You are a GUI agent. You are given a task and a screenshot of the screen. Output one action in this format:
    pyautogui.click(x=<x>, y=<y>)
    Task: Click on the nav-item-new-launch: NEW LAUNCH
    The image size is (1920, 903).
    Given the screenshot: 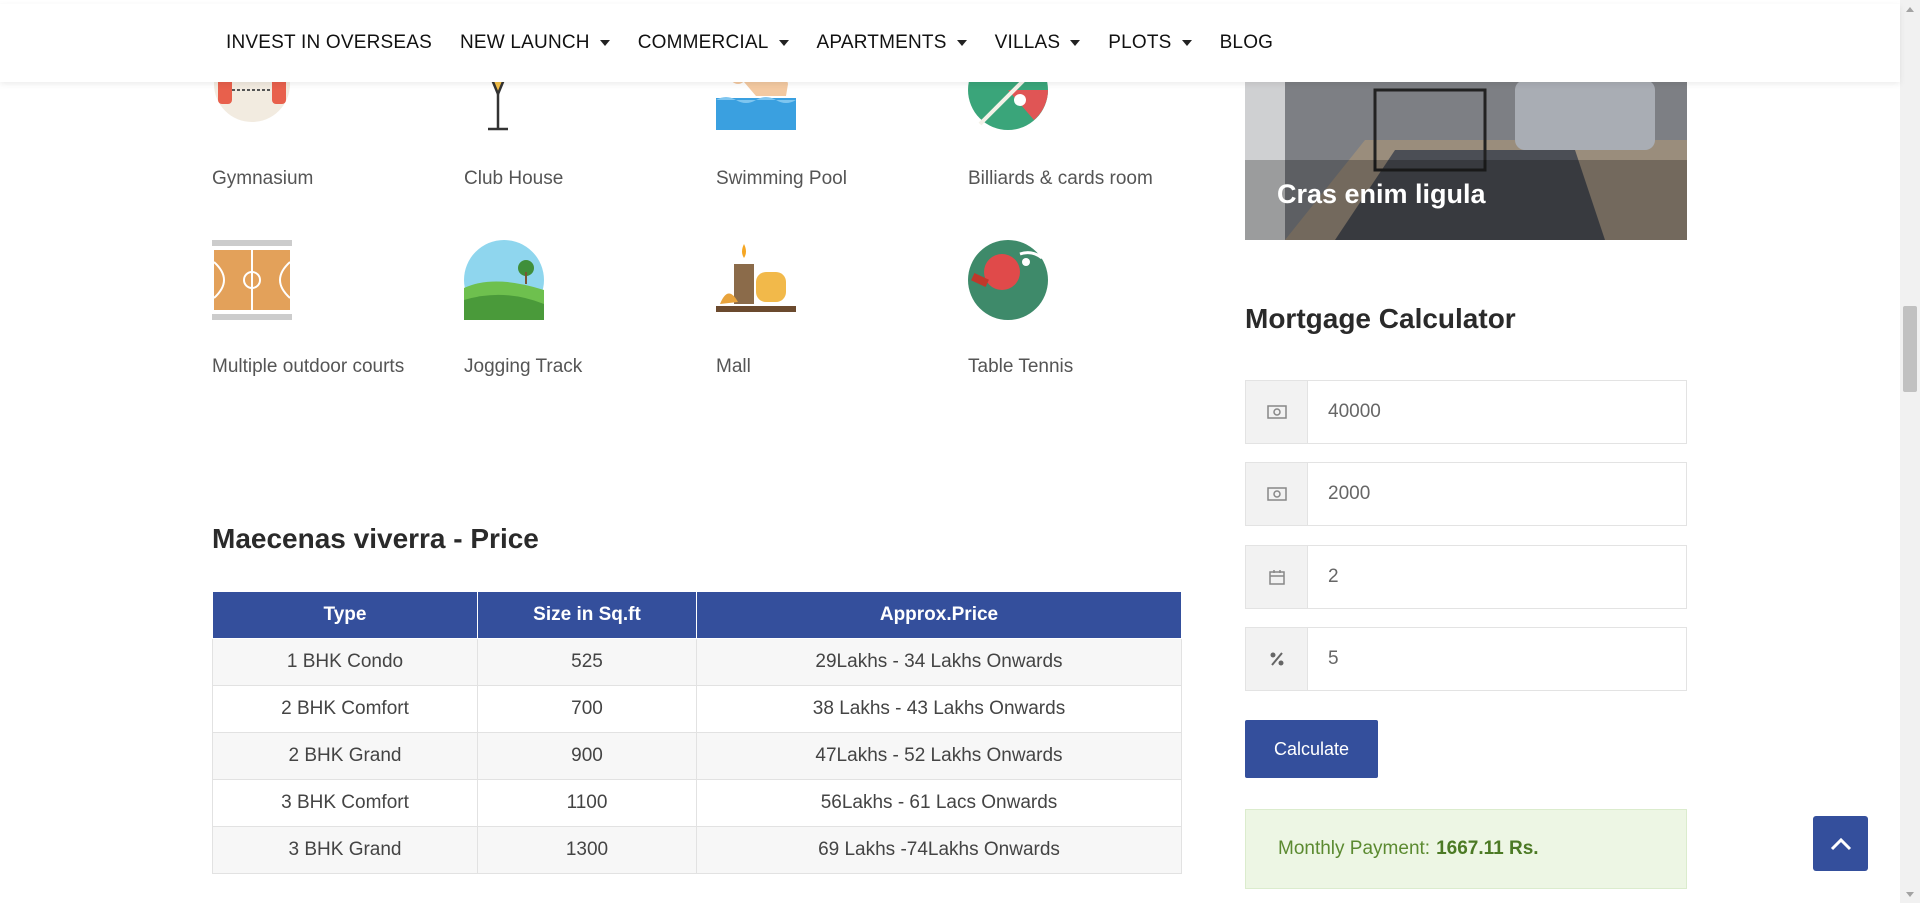 What is the action you would take?
    pyautogui.click(x=535, y=43)
    